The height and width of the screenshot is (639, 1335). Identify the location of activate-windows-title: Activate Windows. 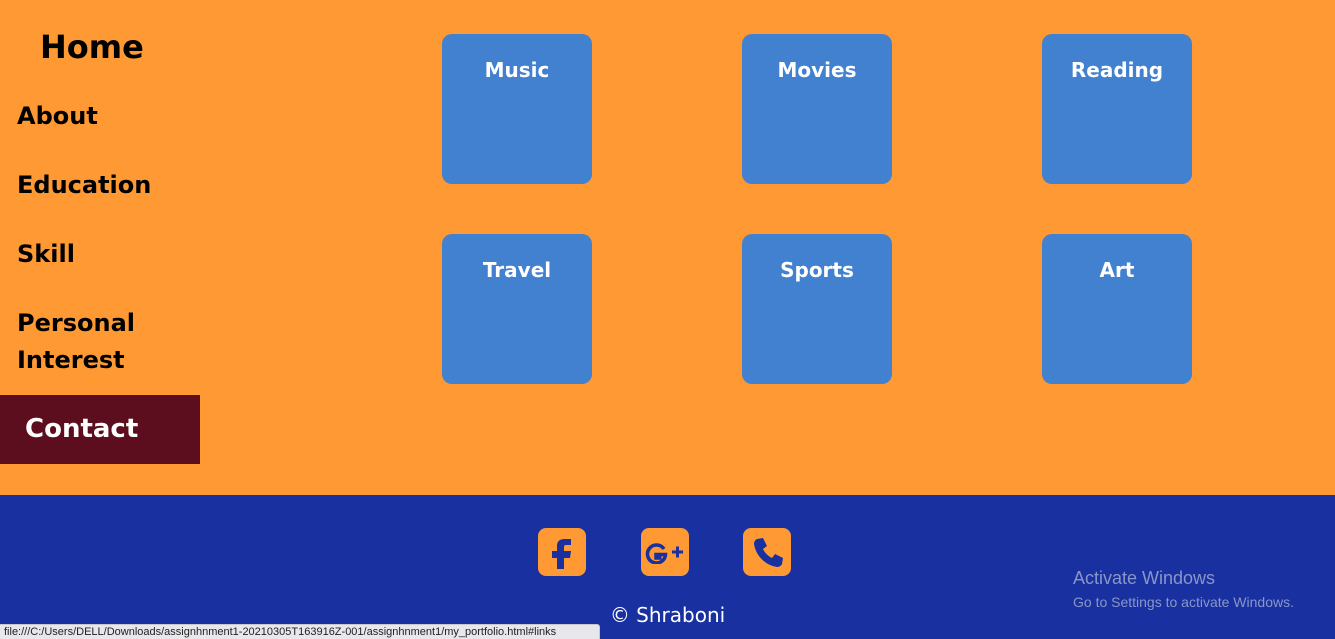
(1144, 578).